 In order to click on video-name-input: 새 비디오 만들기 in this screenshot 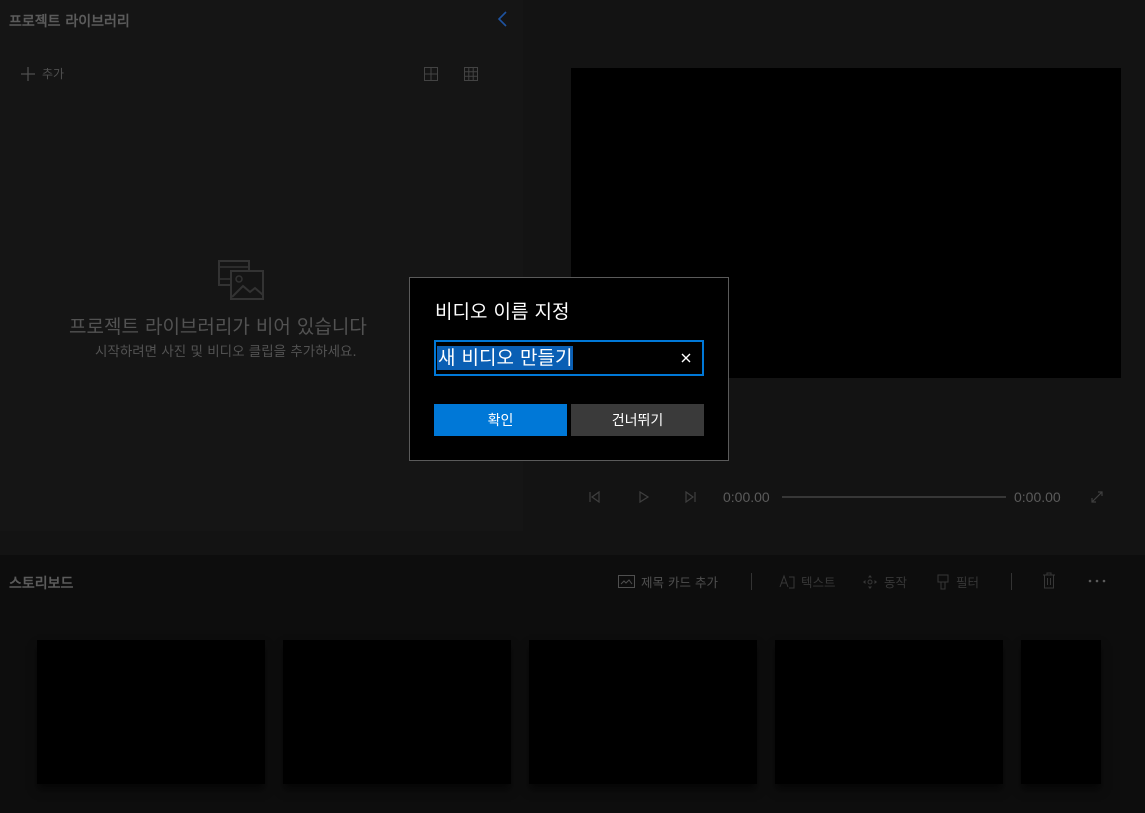, I will do `click(569, 358)`.